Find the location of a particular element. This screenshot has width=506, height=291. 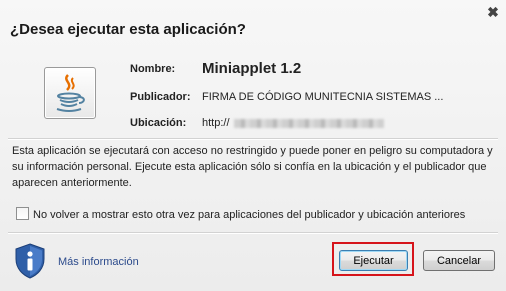

cancel-button: Cancelar is located at coordinates (459, 260).